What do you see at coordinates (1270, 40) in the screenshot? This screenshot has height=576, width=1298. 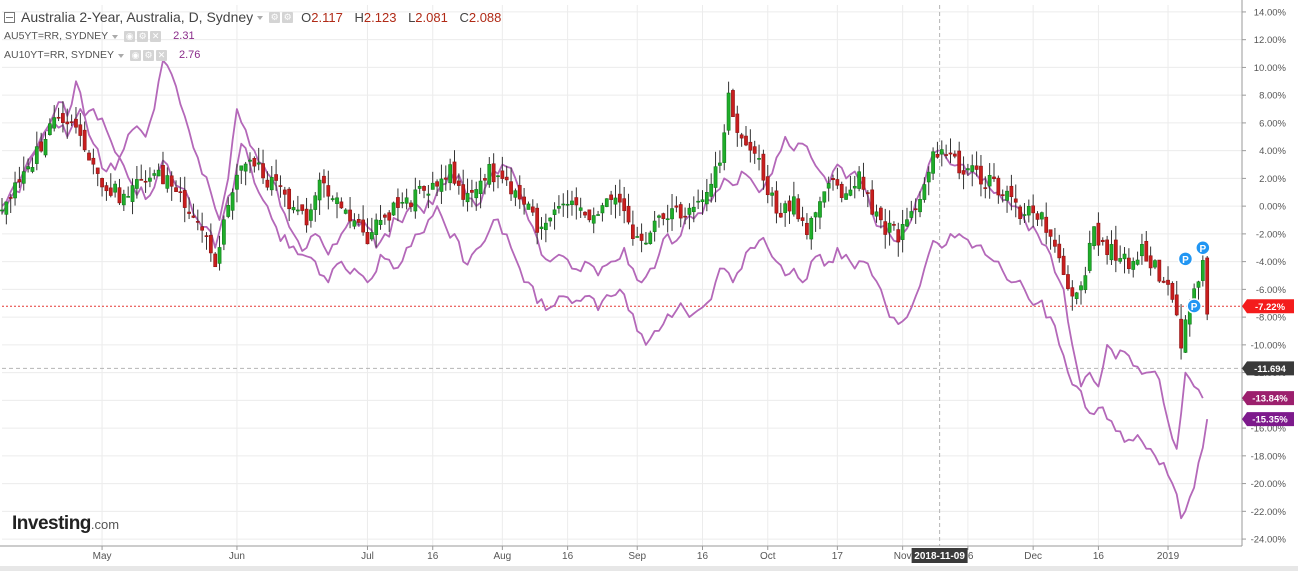 I see `y-tick-label: 12.00%` at bounding box center [1270, 40].